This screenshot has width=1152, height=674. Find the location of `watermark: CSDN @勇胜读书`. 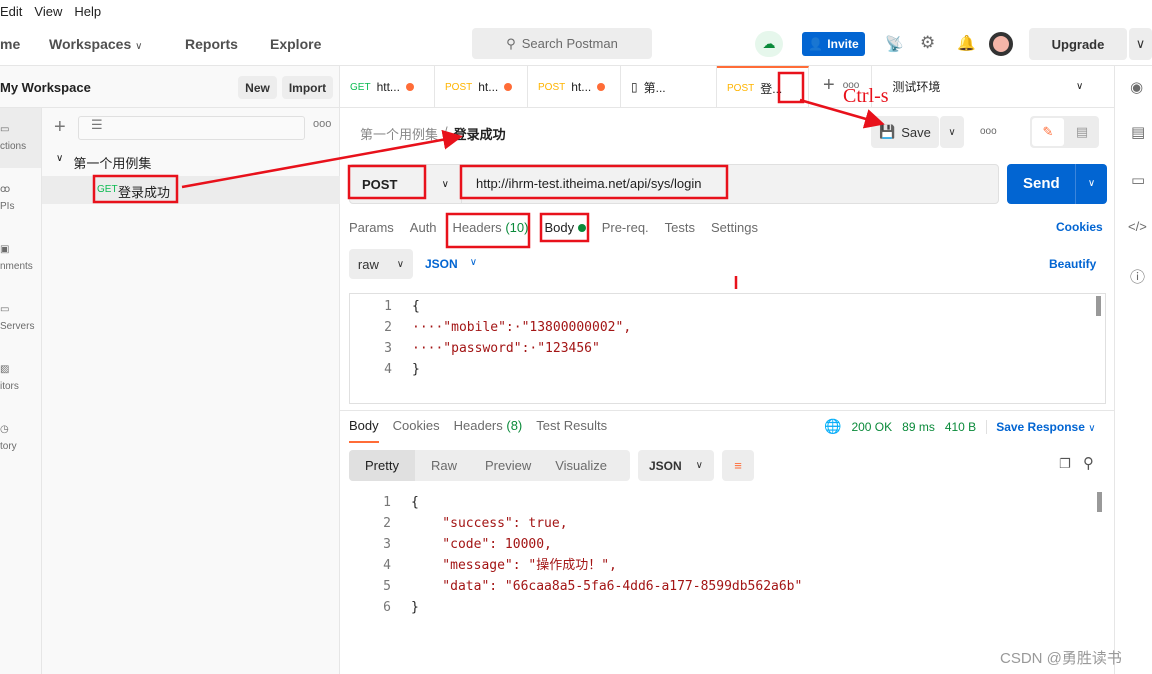

watermark: CSDN @勇胜读书 is located at coordinates (1061, 658).